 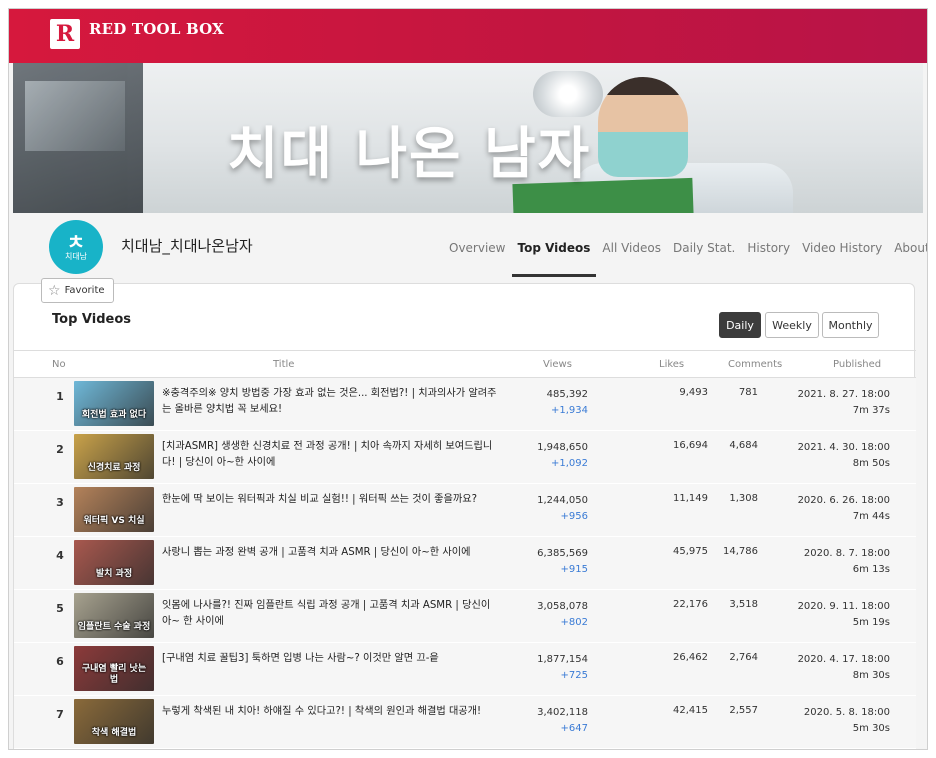 I want to click on daily-button: Daily, so click(x=740, y=325).